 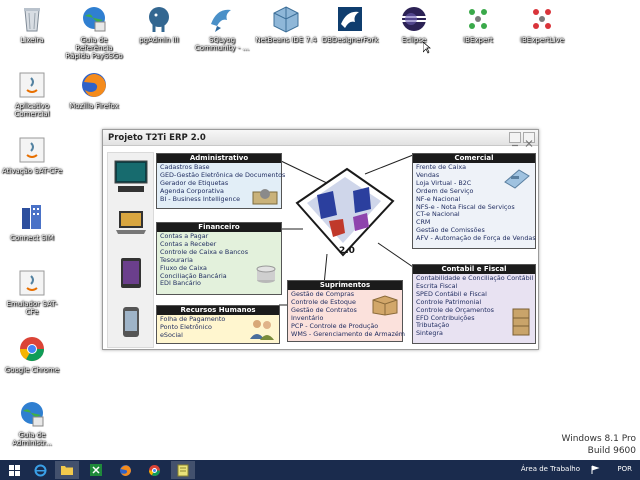 I want to click on desktop-icon-connect: Connect SIM, so click(x=32, y=222).